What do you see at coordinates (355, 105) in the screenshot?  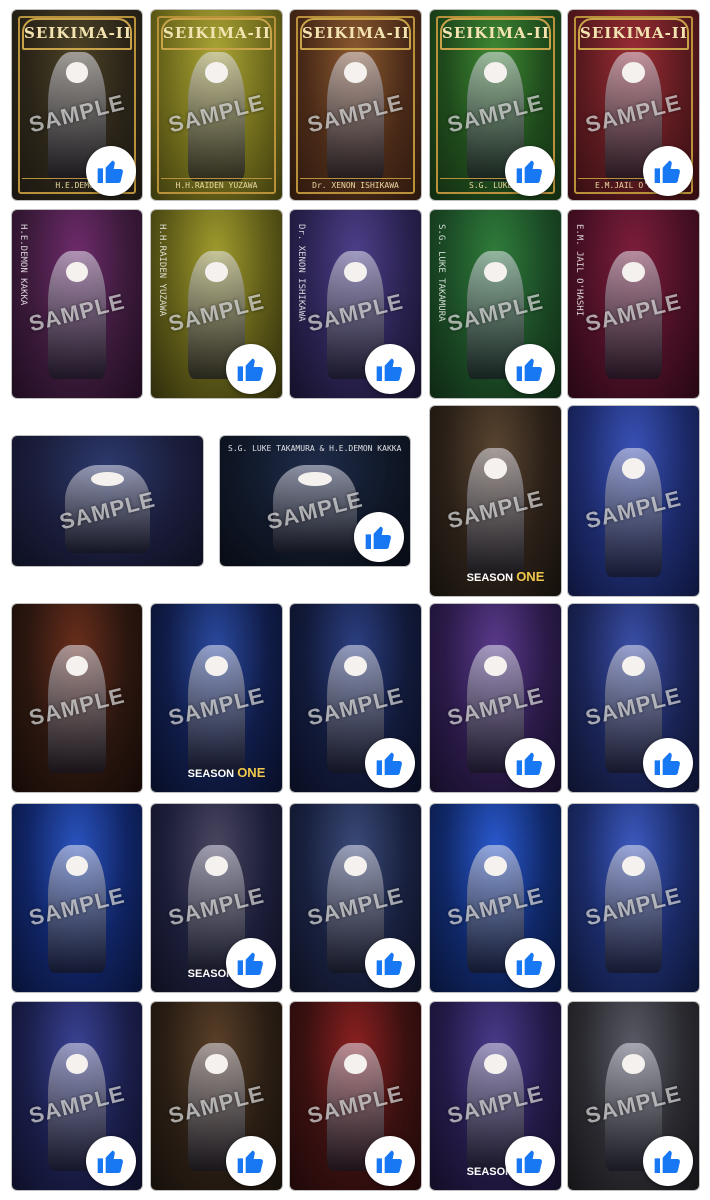 I see `photo-card: SEIKIMA-II Dr. XENON ISHIKAWA SAMPLE` at bounding box center [355, 105].